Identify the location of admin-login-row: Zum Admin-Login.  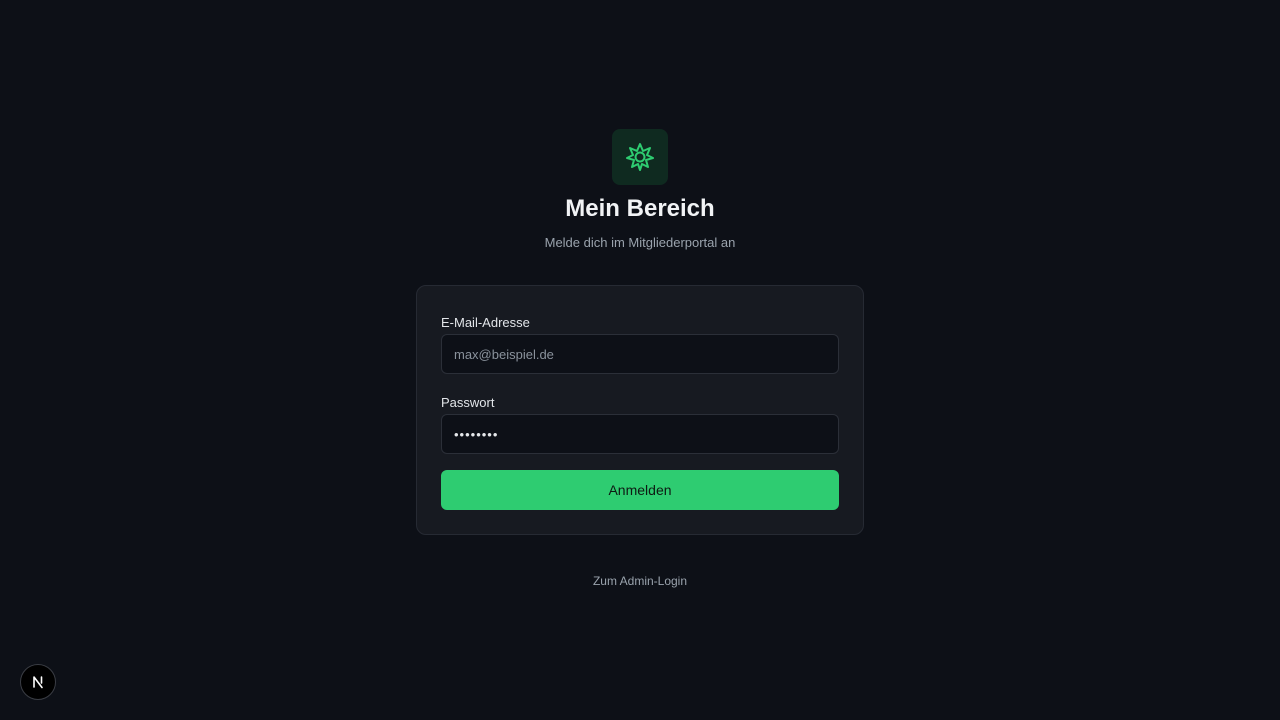
(640, 581).